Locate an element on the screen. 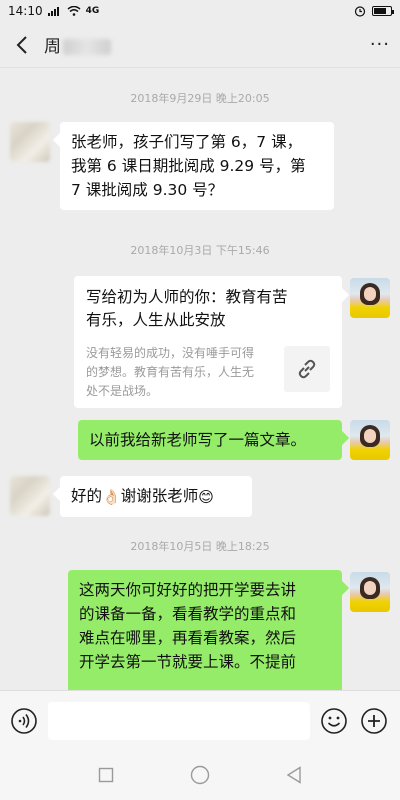 The image size is (400, 800). more-button: ··· is located at coordinates (380, 44).